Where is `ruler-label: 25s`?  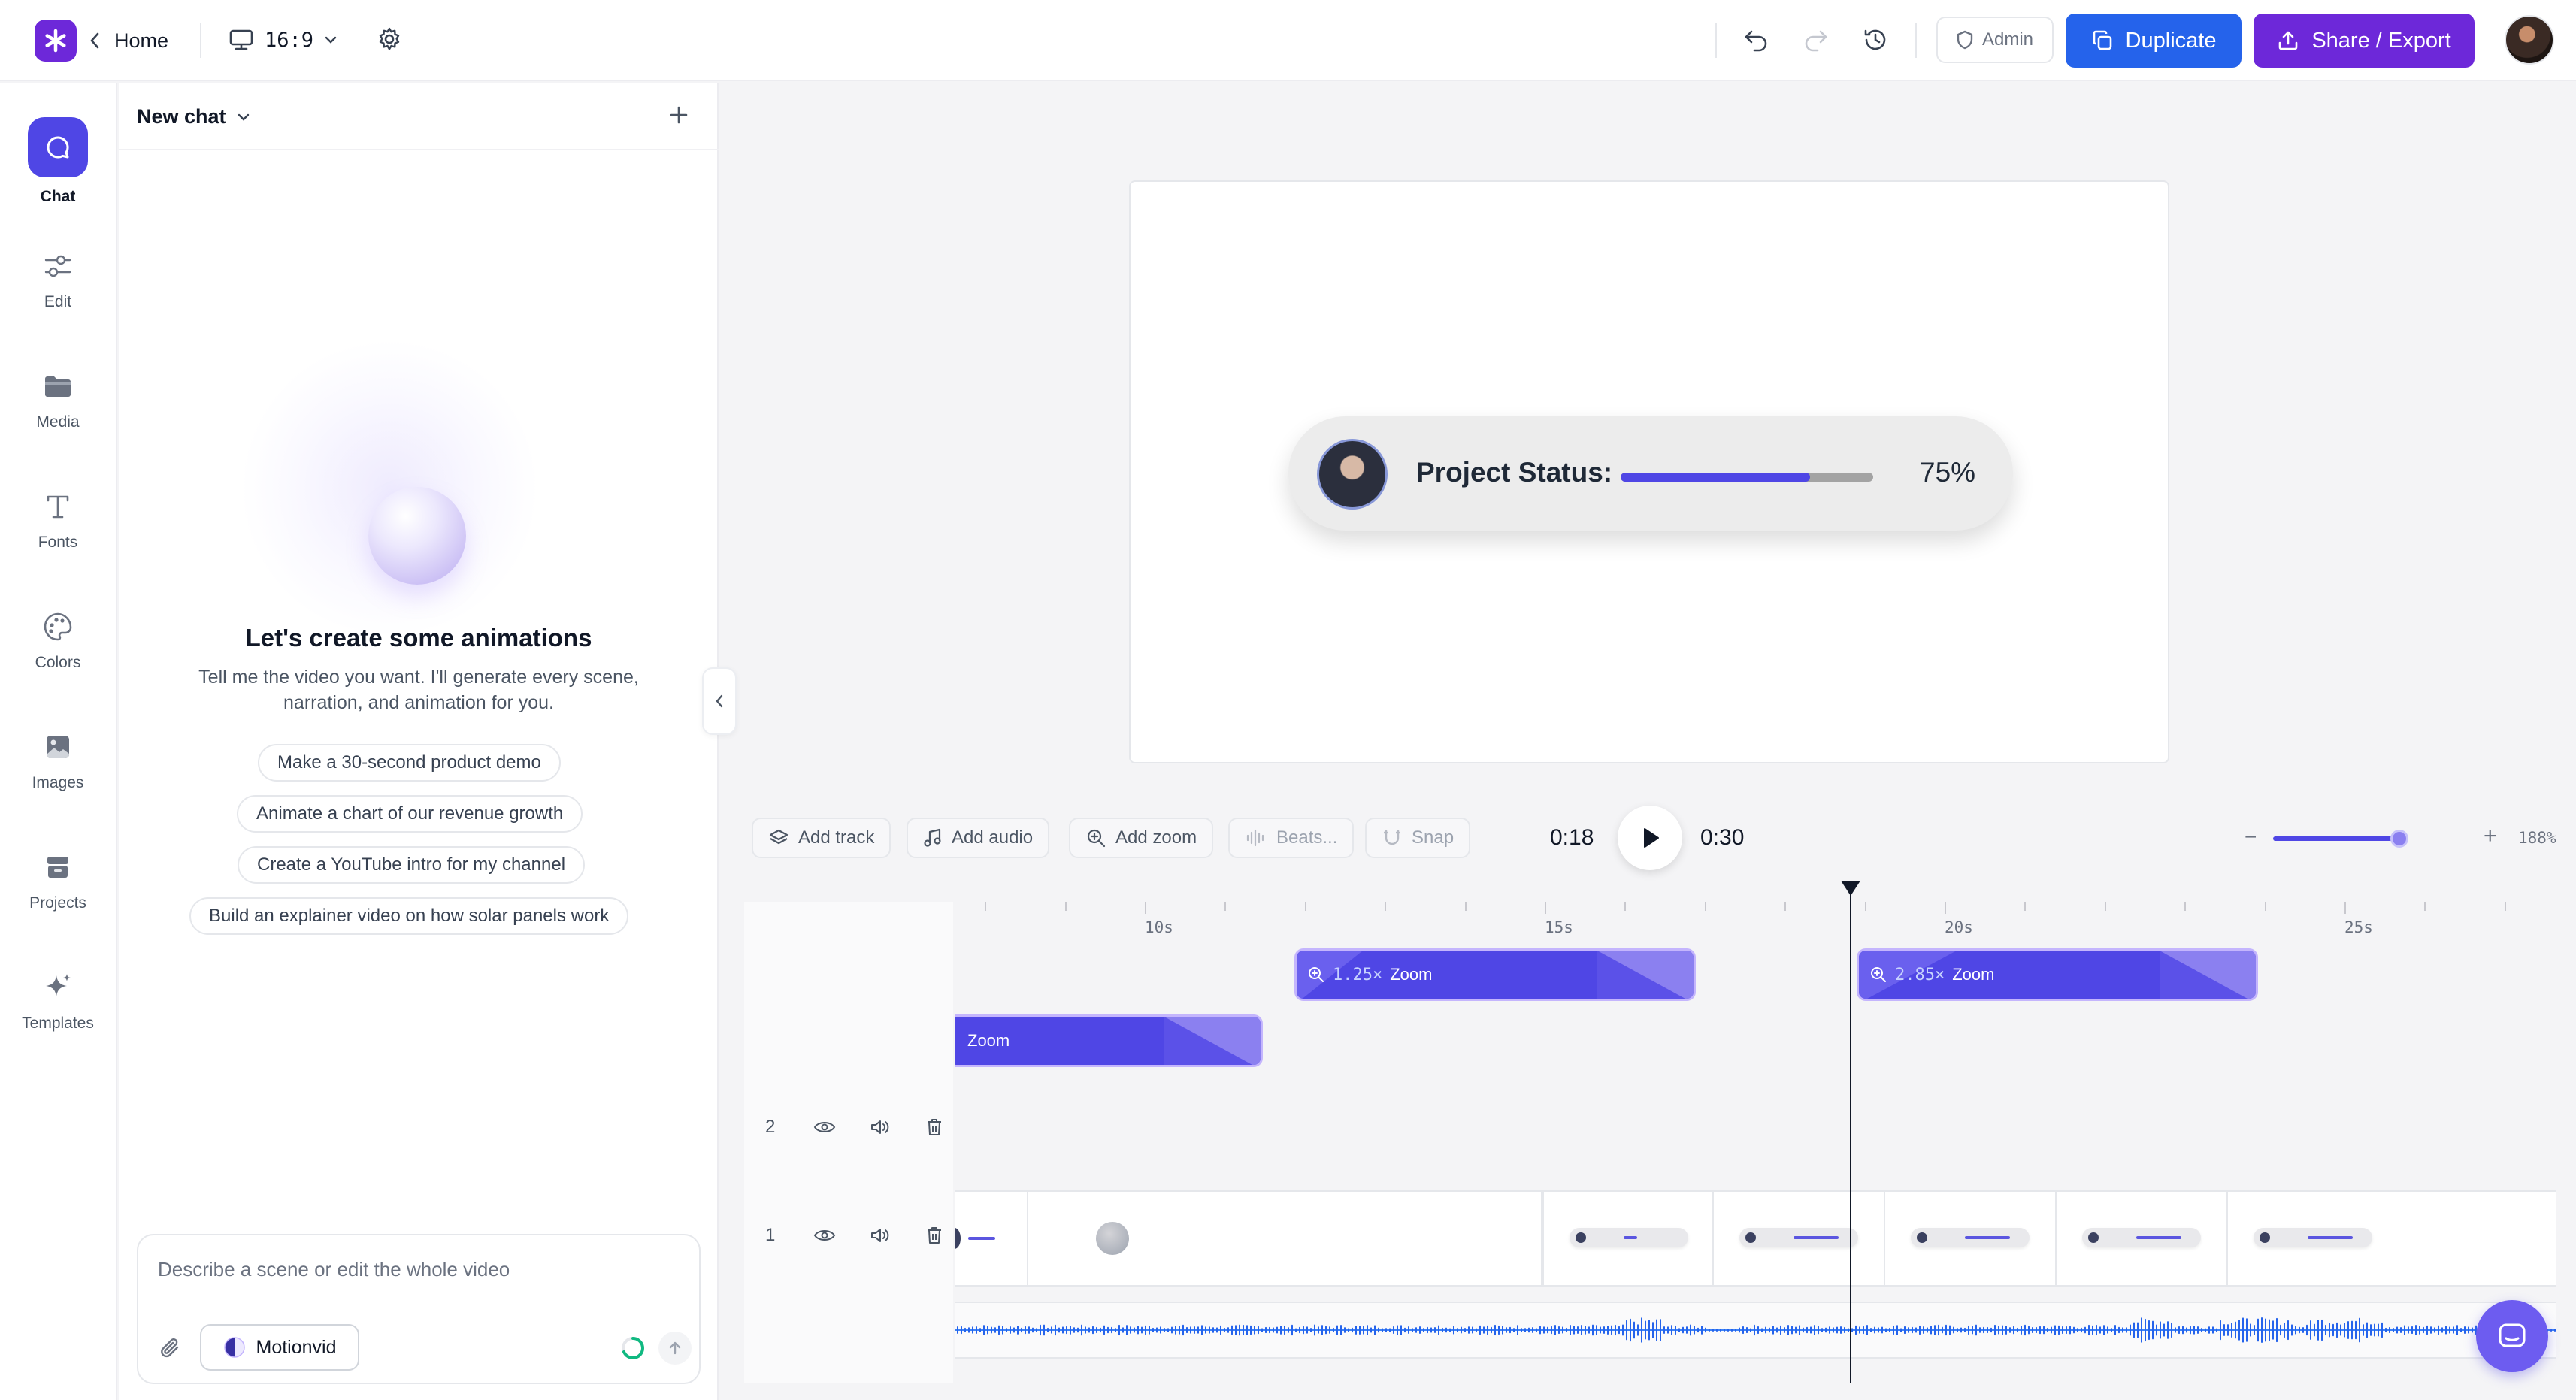
ruler-label: 25s is located at coordinates (2358, 927).